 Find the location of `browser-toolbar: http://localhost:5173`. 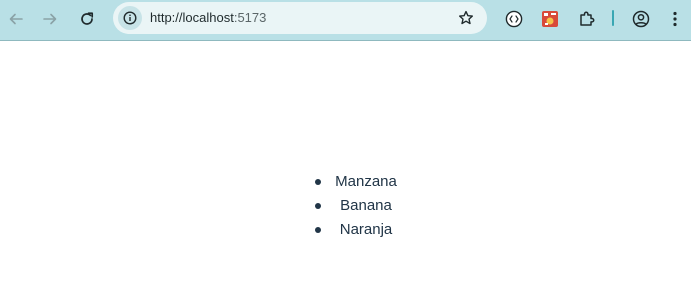

browser-toolbar: http://localhost:5173 is located at coordinates (345, 20).